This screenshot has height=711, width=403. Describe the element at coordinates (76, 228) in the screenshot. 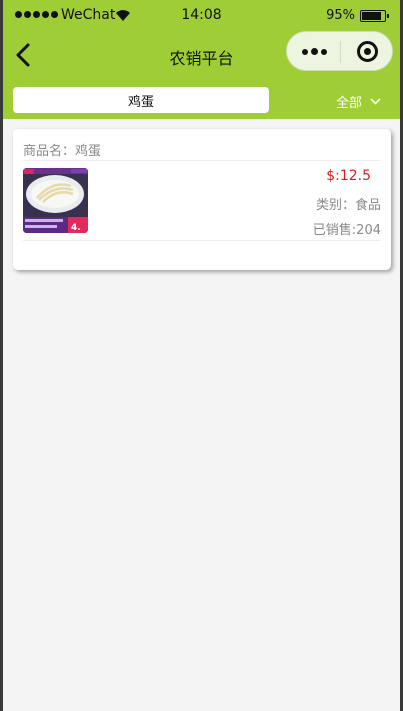

I see `svg-text: 4.` at that location.